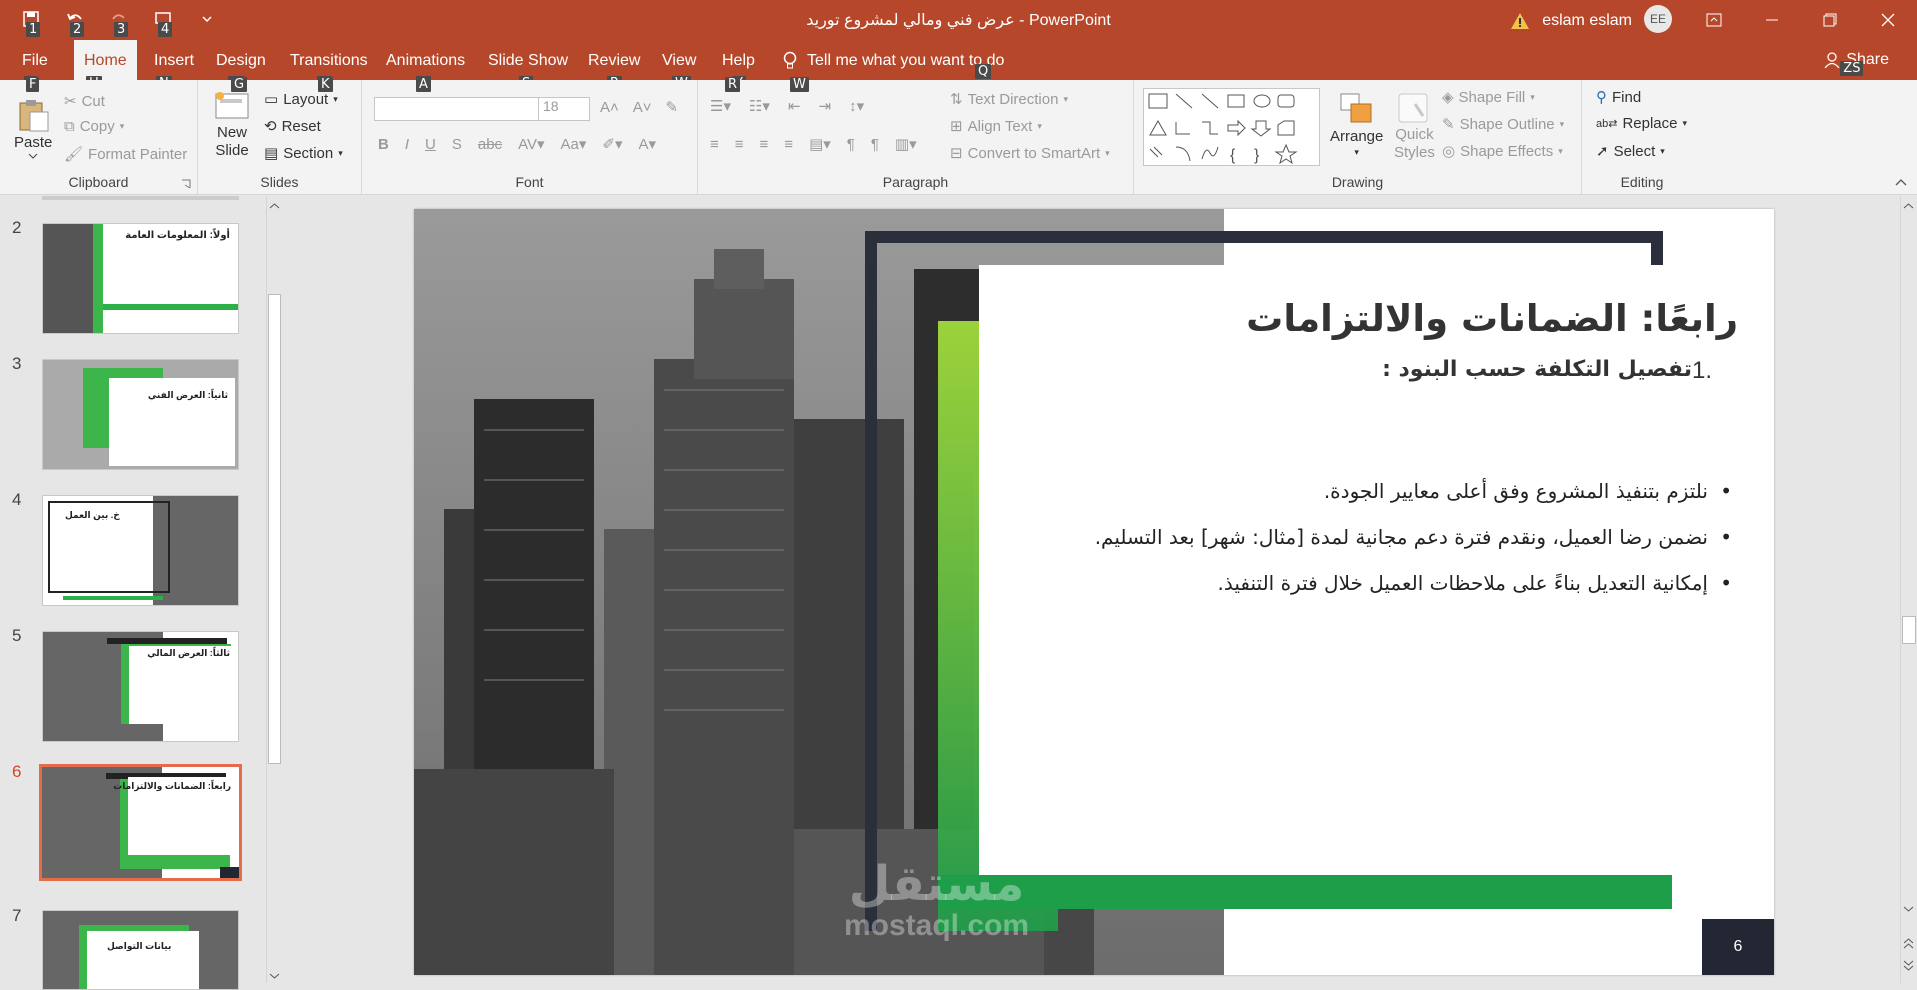 Image resolution: width=1917 pixels, height=990 pixels. Describe the element at coordinates (17, 771) in the screenshot. I see `thumb-number: 6` at that location.